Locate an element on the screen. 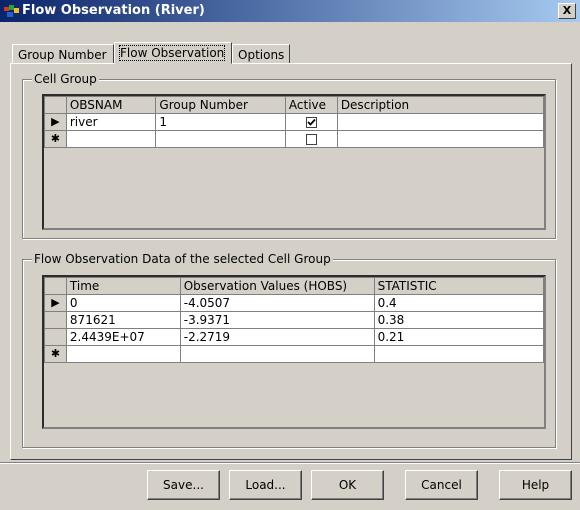 The image size is (580, 510). statistic-cell: 0.4 is located at coordinates (458, 303).